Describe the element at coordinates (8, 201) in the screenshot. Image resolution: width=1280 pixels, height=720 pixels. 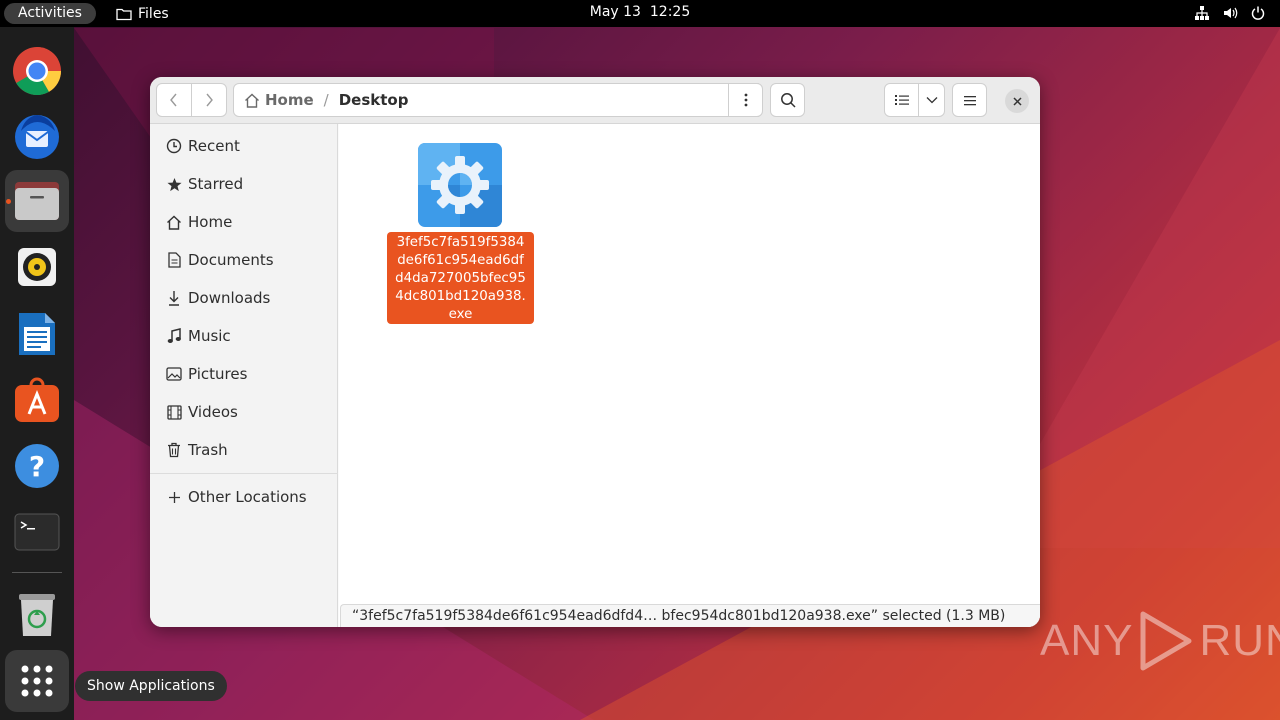
I see `running-indicator` at that location.